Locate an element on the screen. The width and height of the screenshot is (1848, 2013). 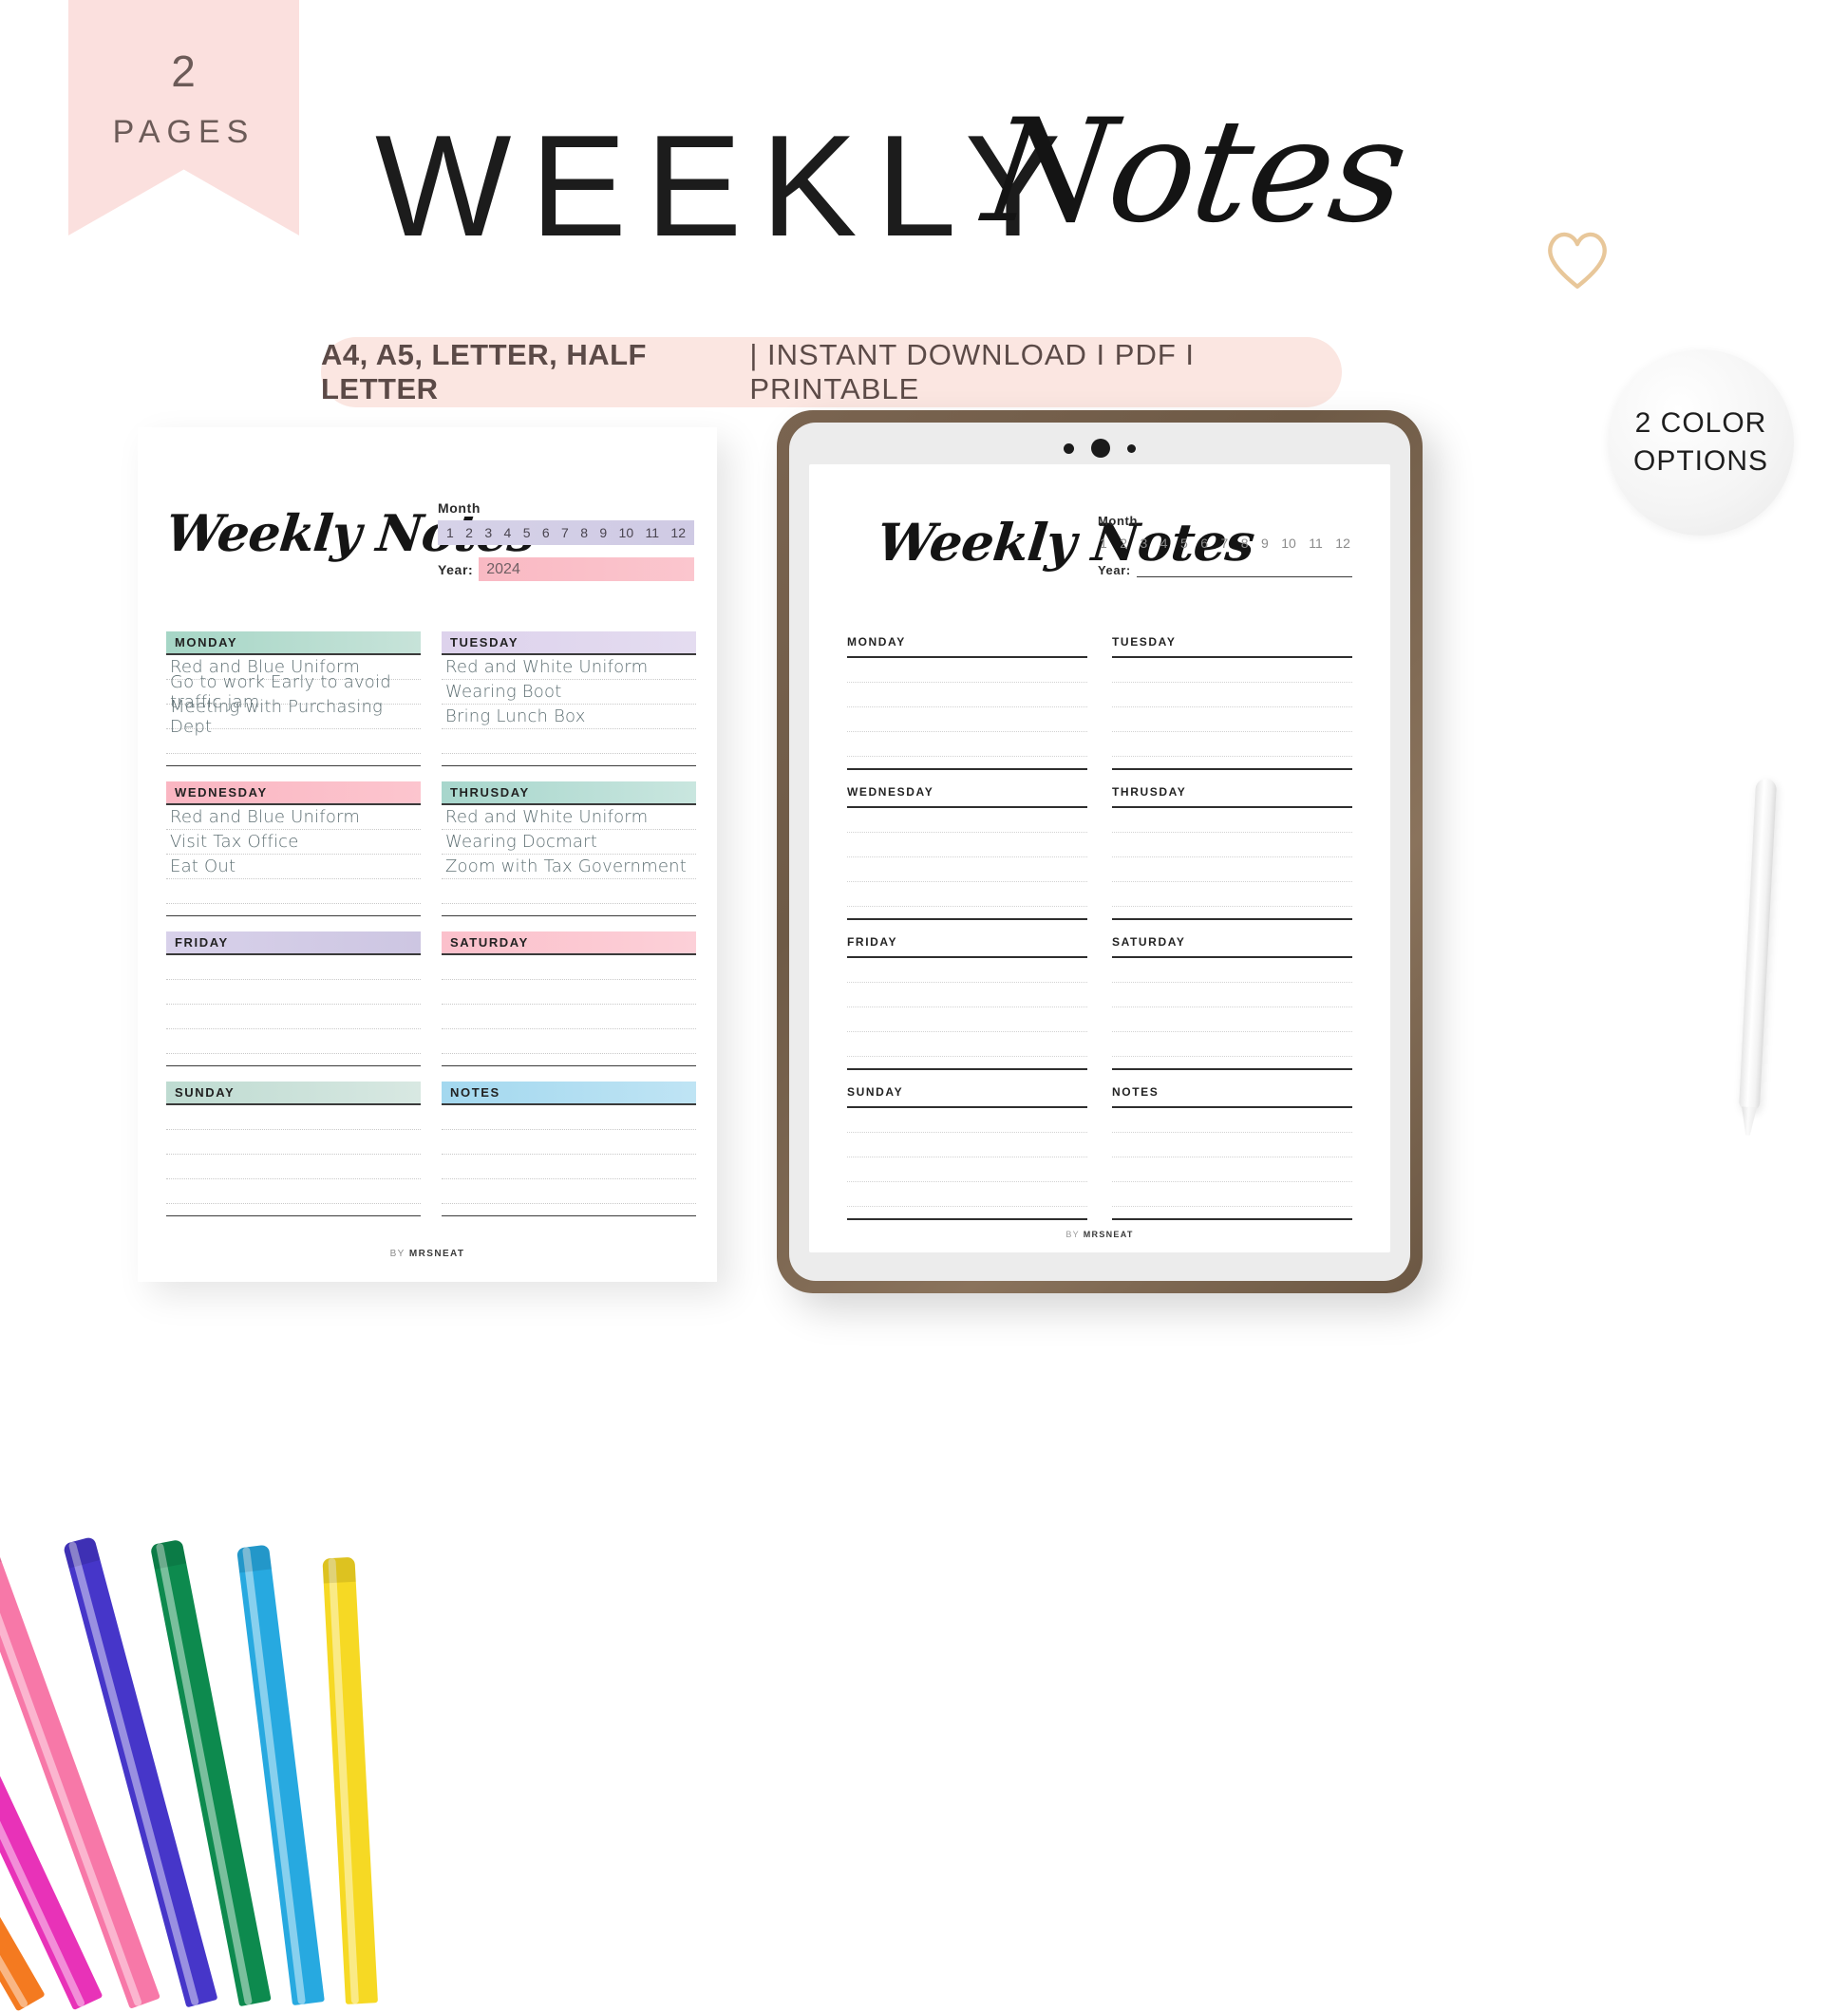
note-line: Zoom with Tax Government is located at coordinates (569, 867).